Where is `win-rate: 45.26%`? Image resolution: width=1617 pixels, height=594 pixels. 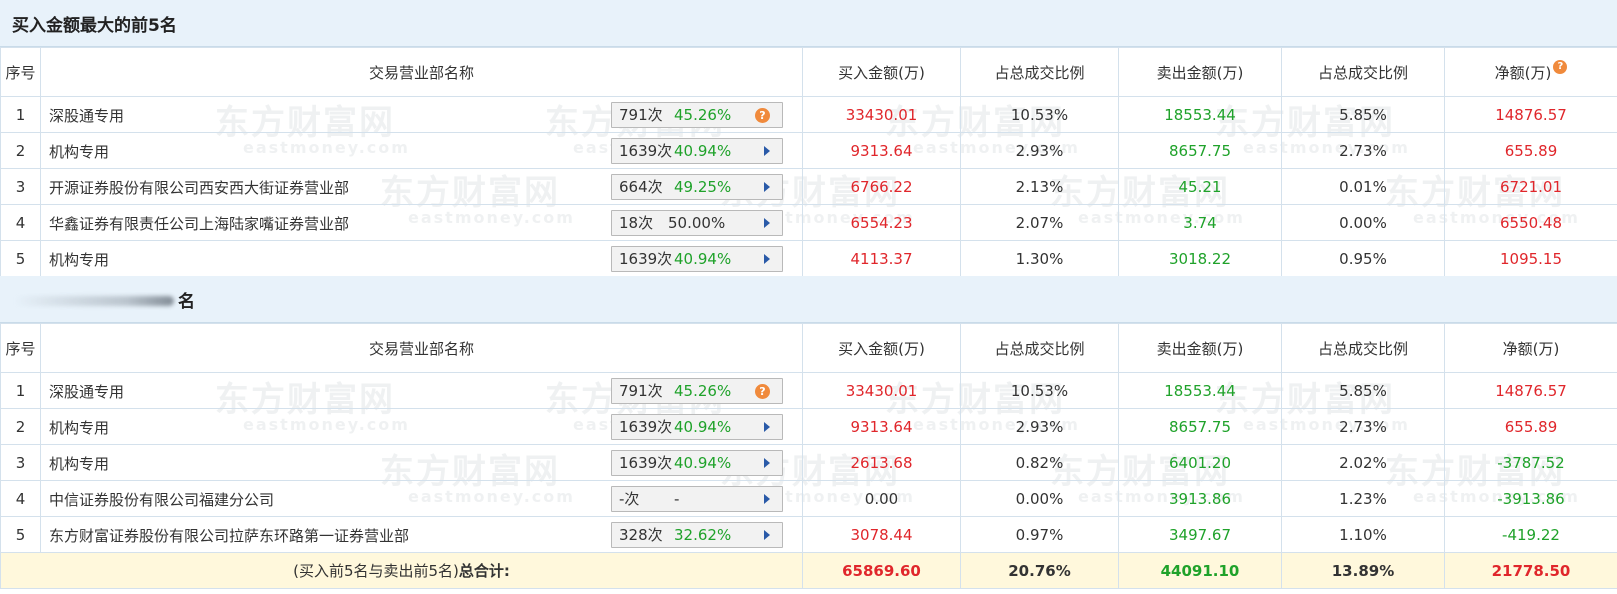 win-rate: 45.26% is located at coordinates (703, 115).